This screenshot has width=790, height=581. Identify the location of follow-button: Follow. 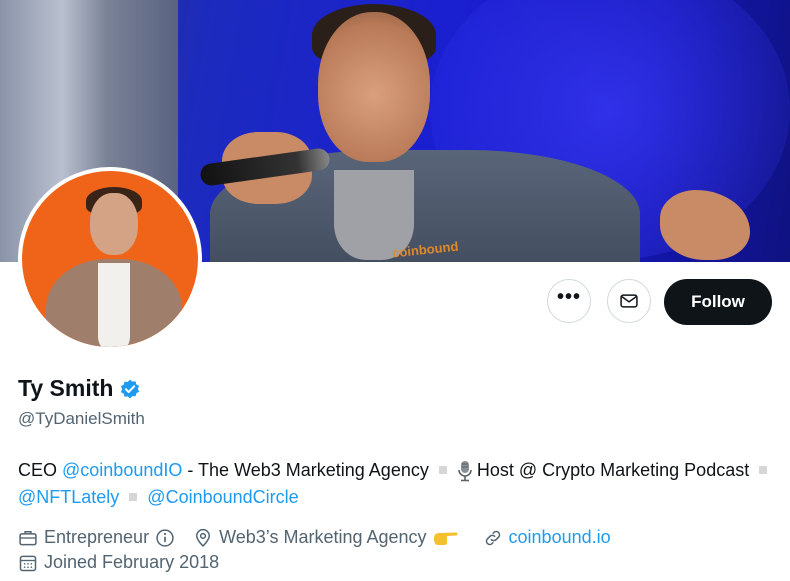
(718, 302).